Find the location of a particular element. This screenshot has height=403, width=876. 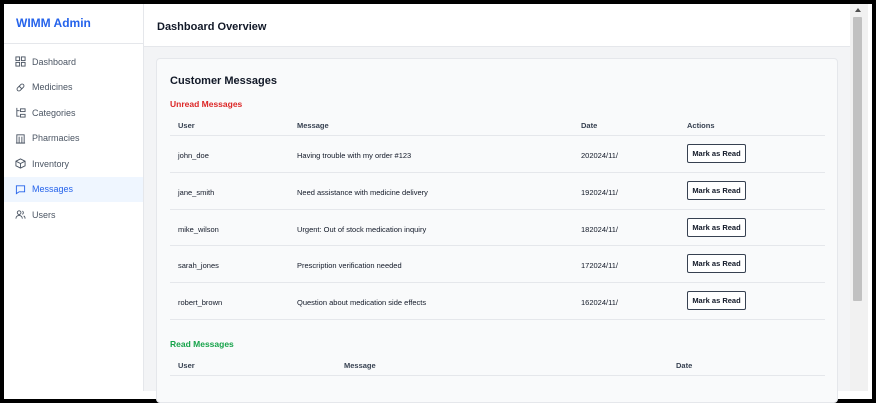

sidebar-item-pharmacies: Pharmacies is located at coordinates (73, 139).